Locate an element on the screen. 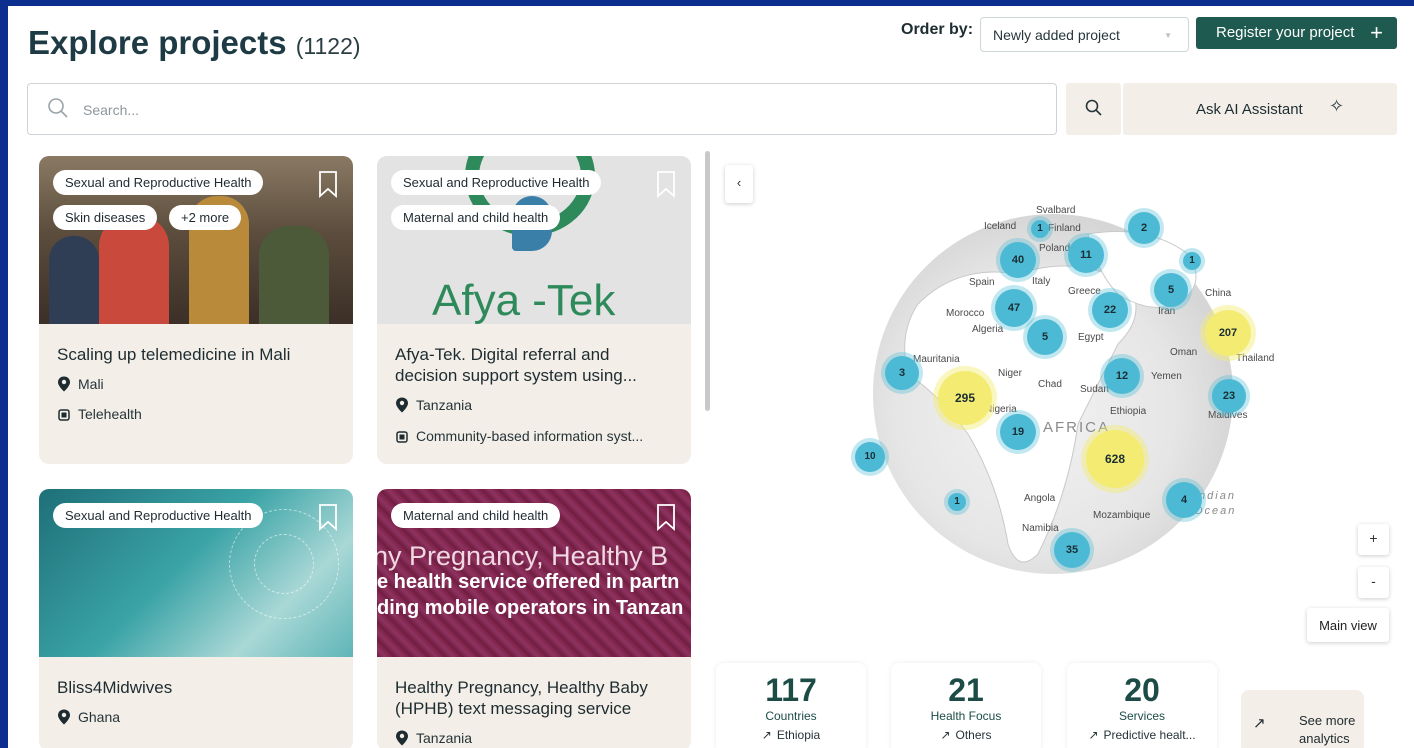  card-title: Bliss4Midwives is located at coordinates (197, 687).